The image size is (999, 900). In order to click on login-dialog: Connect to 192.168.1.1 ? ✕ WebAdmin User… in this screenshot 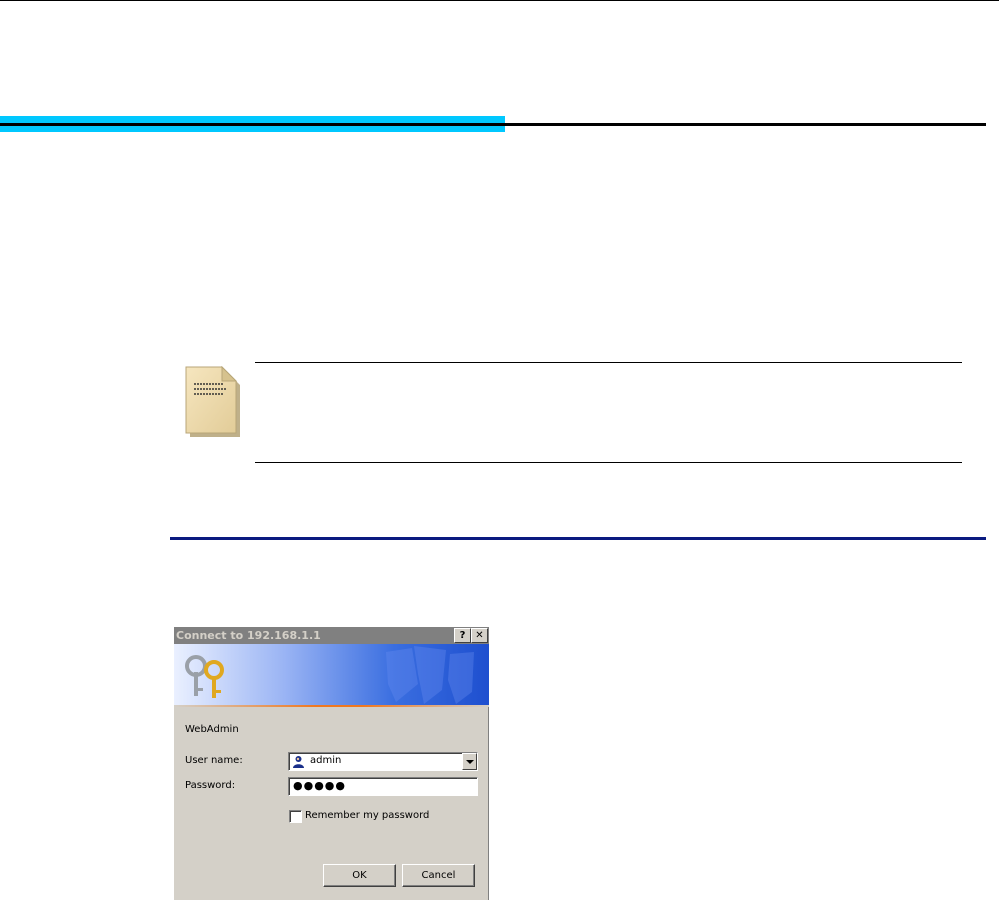, I will do `click(331, 763)`.